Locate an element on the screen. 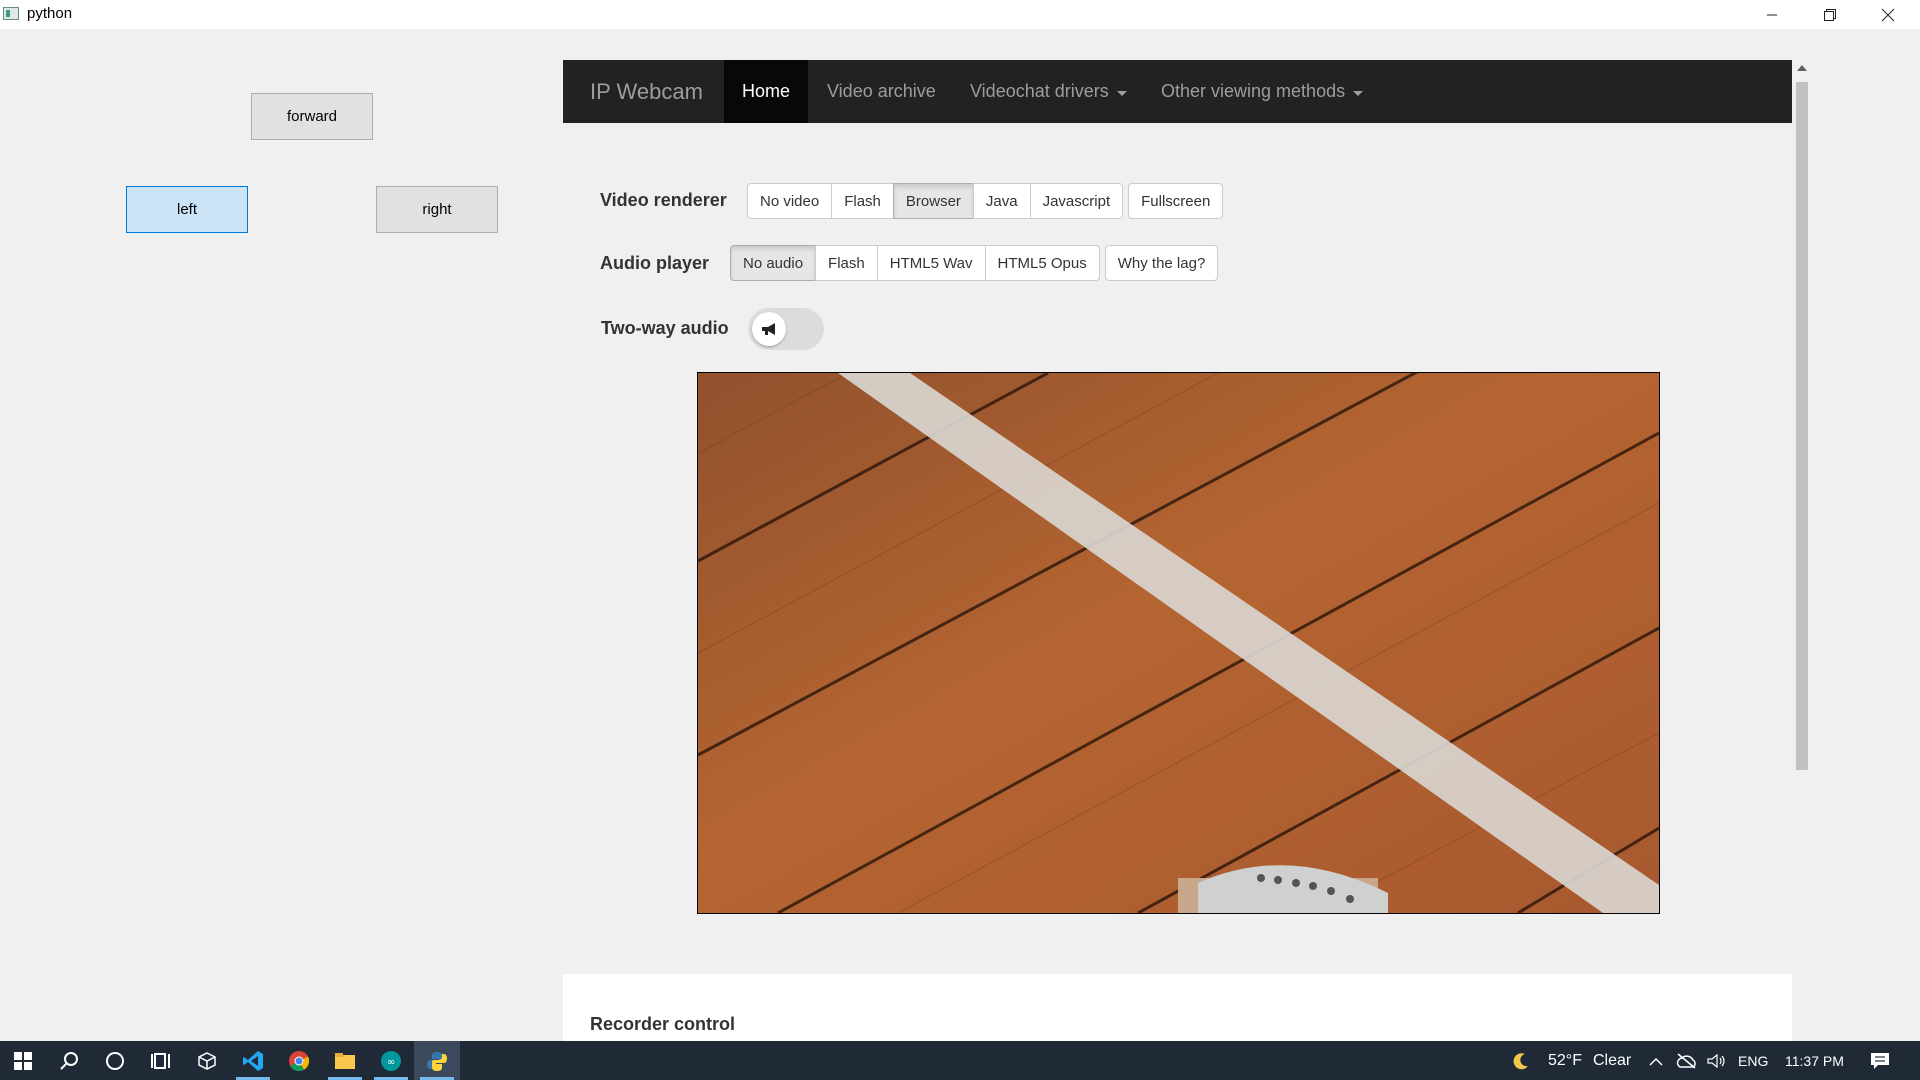 The image size is (1920, 1080). moon-icon is located at coordinates (1520, 1060).